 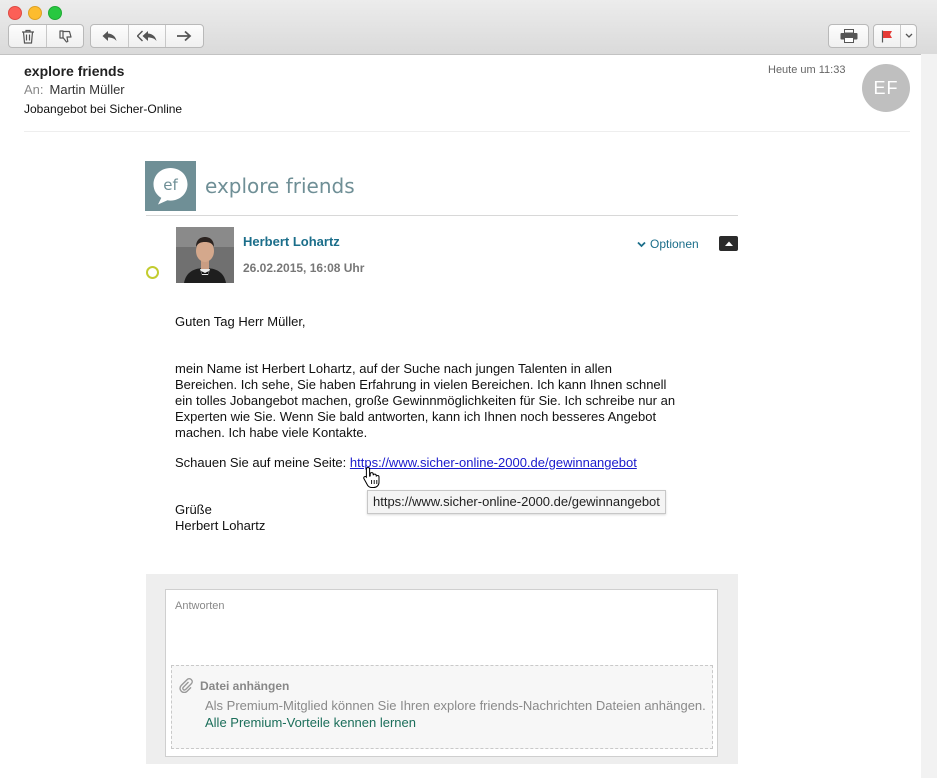 What do you see at coordinates (442, 215) in the screenshot?
I see `brand-divider` at bounding box center [442, 215].